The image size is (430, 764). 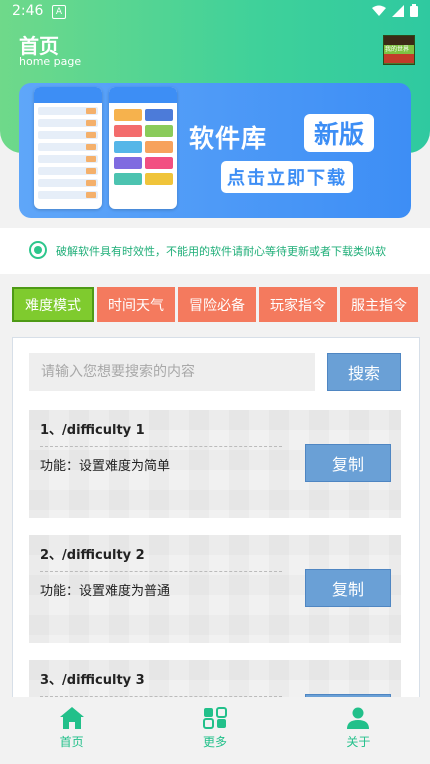 What do you see at coordinates (71, 730) in the screenshot?
I see `nav-item-home: 首页` at bounding box center [71, 730].